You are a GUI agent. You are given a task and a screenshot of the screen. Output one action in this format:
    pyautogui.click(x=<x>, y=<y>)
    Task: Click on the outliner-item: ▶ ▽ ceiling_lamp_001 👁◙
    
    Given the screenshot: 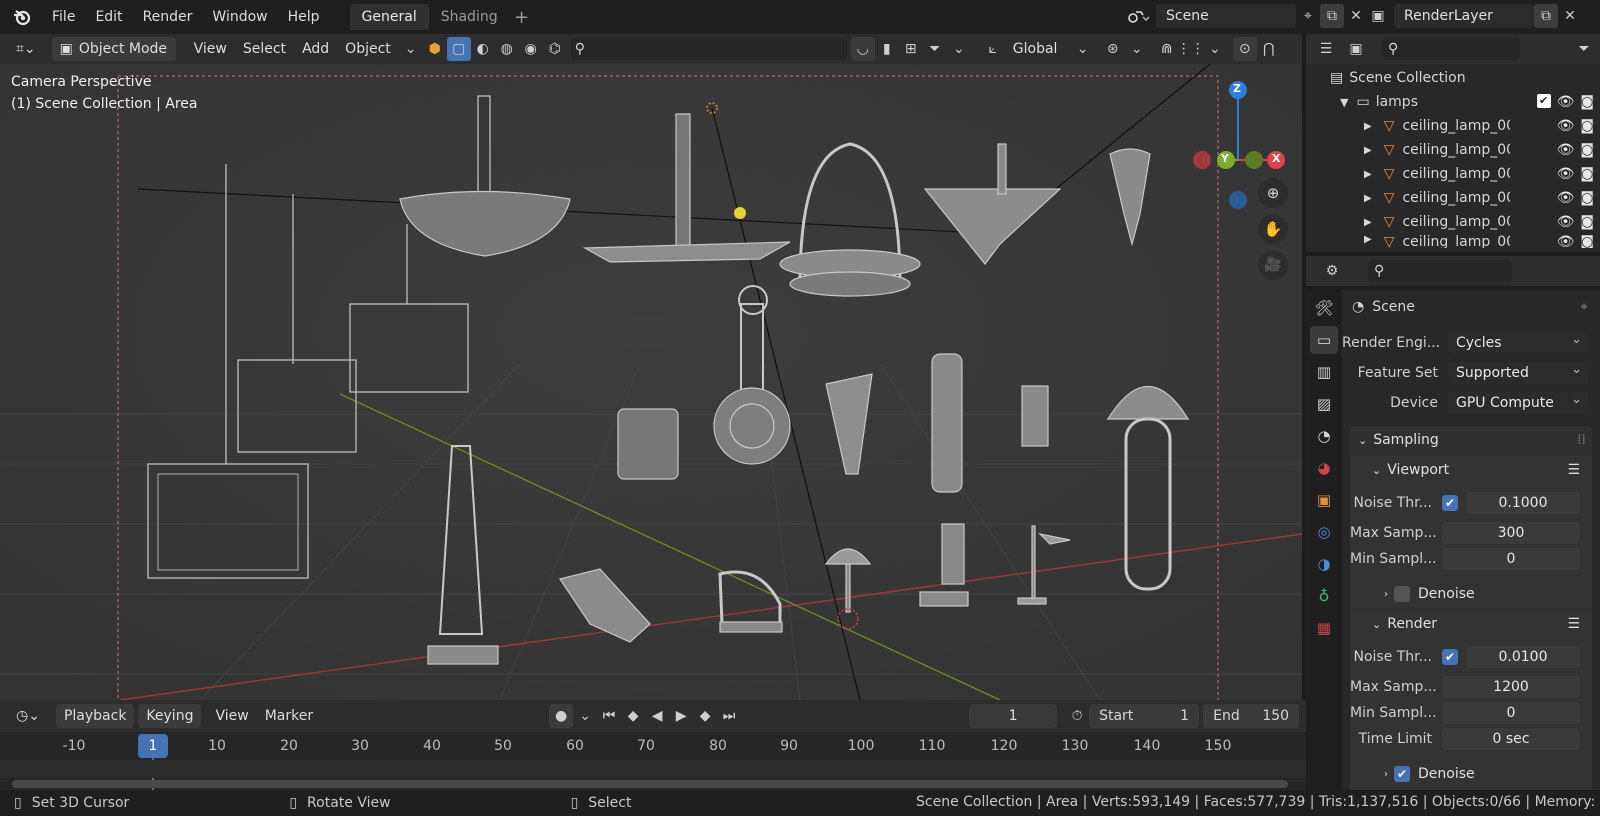 What is the action you would take?
    pyautogui.click(x=1453, y=126)
    